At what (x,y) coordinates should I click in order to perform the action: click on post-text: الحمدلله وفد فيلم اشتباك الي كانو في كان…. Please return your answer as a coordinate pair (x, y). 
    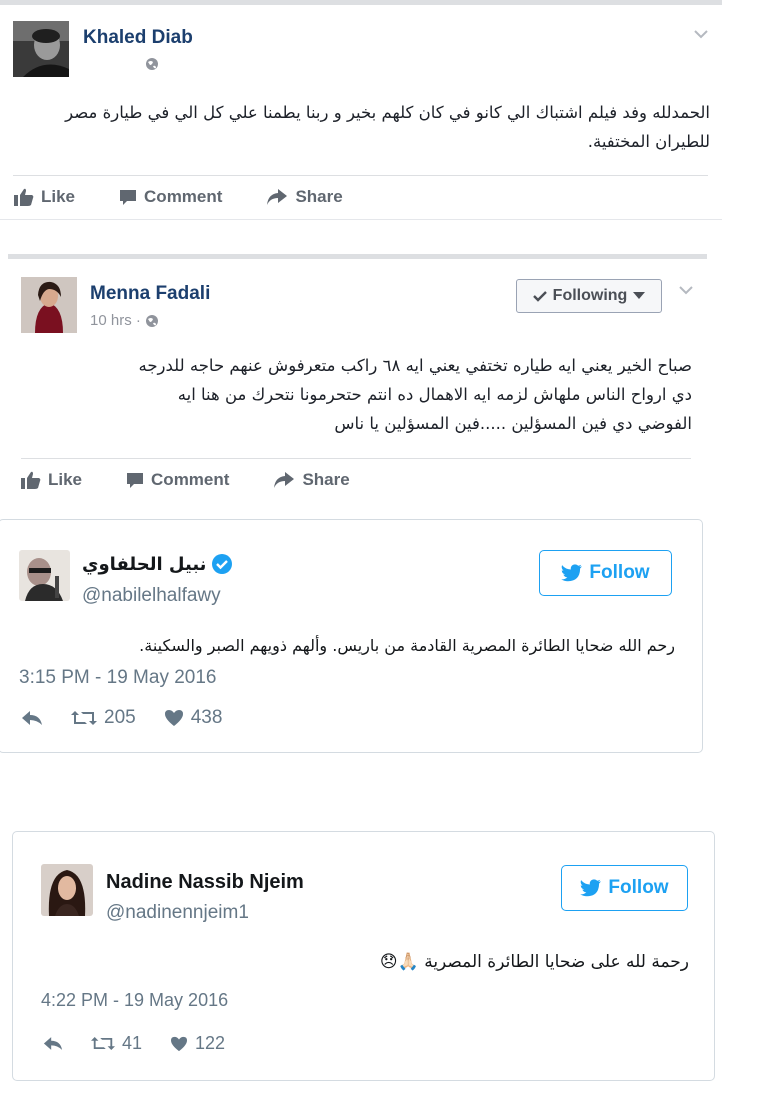
    Looking at the image, I should click on (387, 127).